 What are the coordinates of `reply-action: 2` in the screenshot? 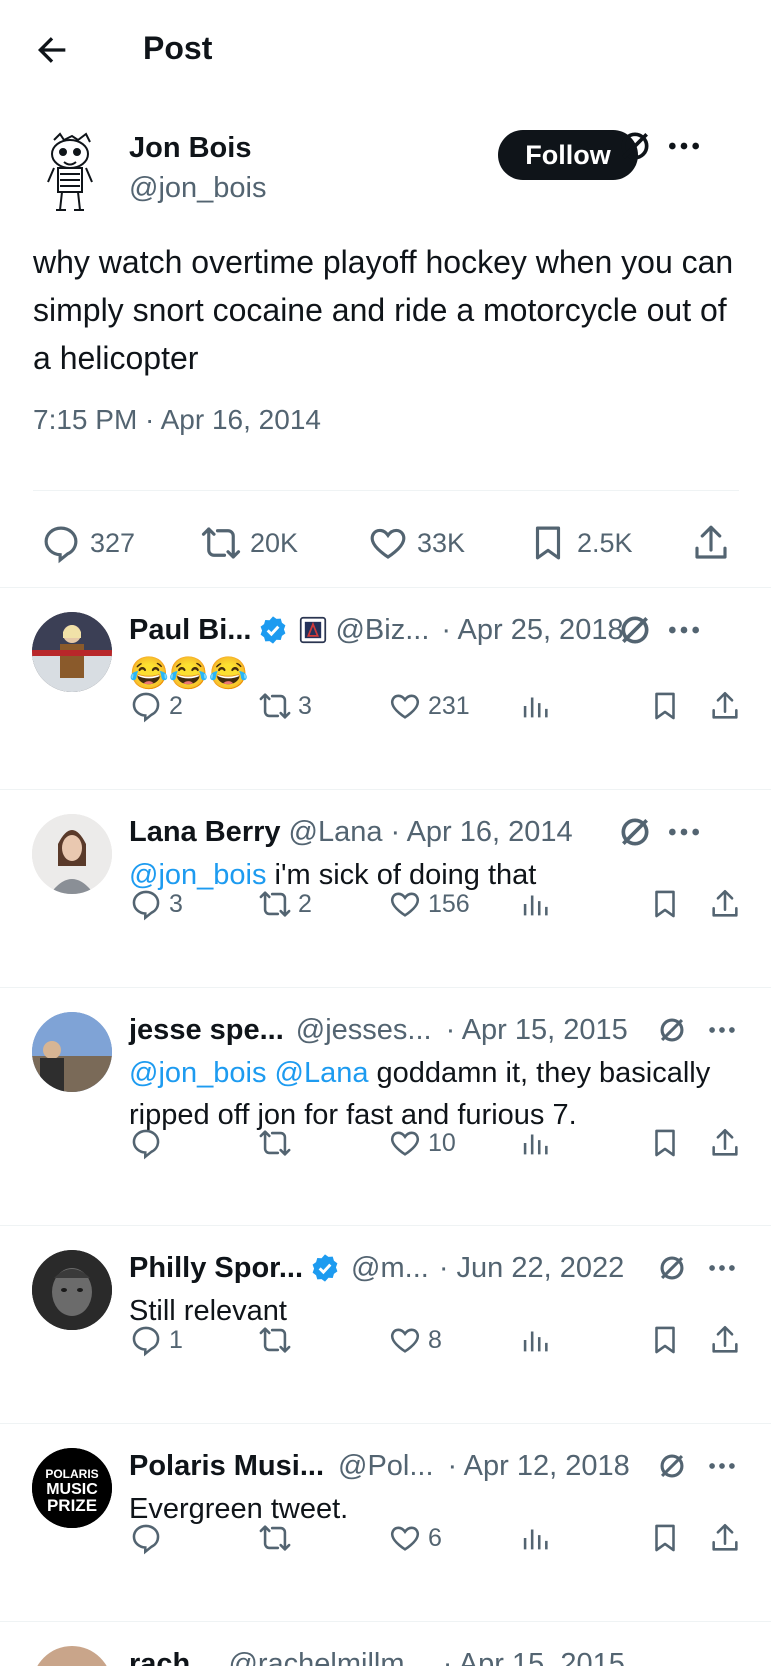 It's located at (156, 706).